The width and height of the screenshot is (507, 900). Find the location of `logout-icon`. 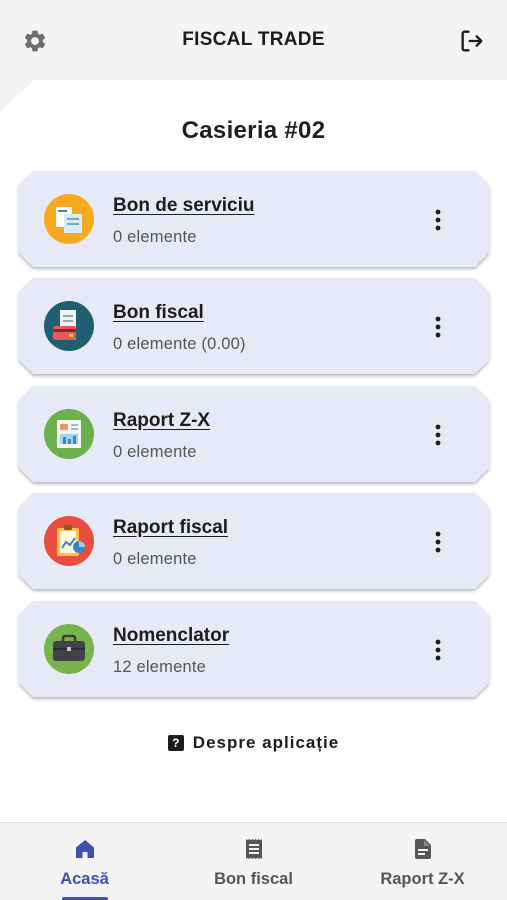

logout-icon is located at coordinates (472, 41).